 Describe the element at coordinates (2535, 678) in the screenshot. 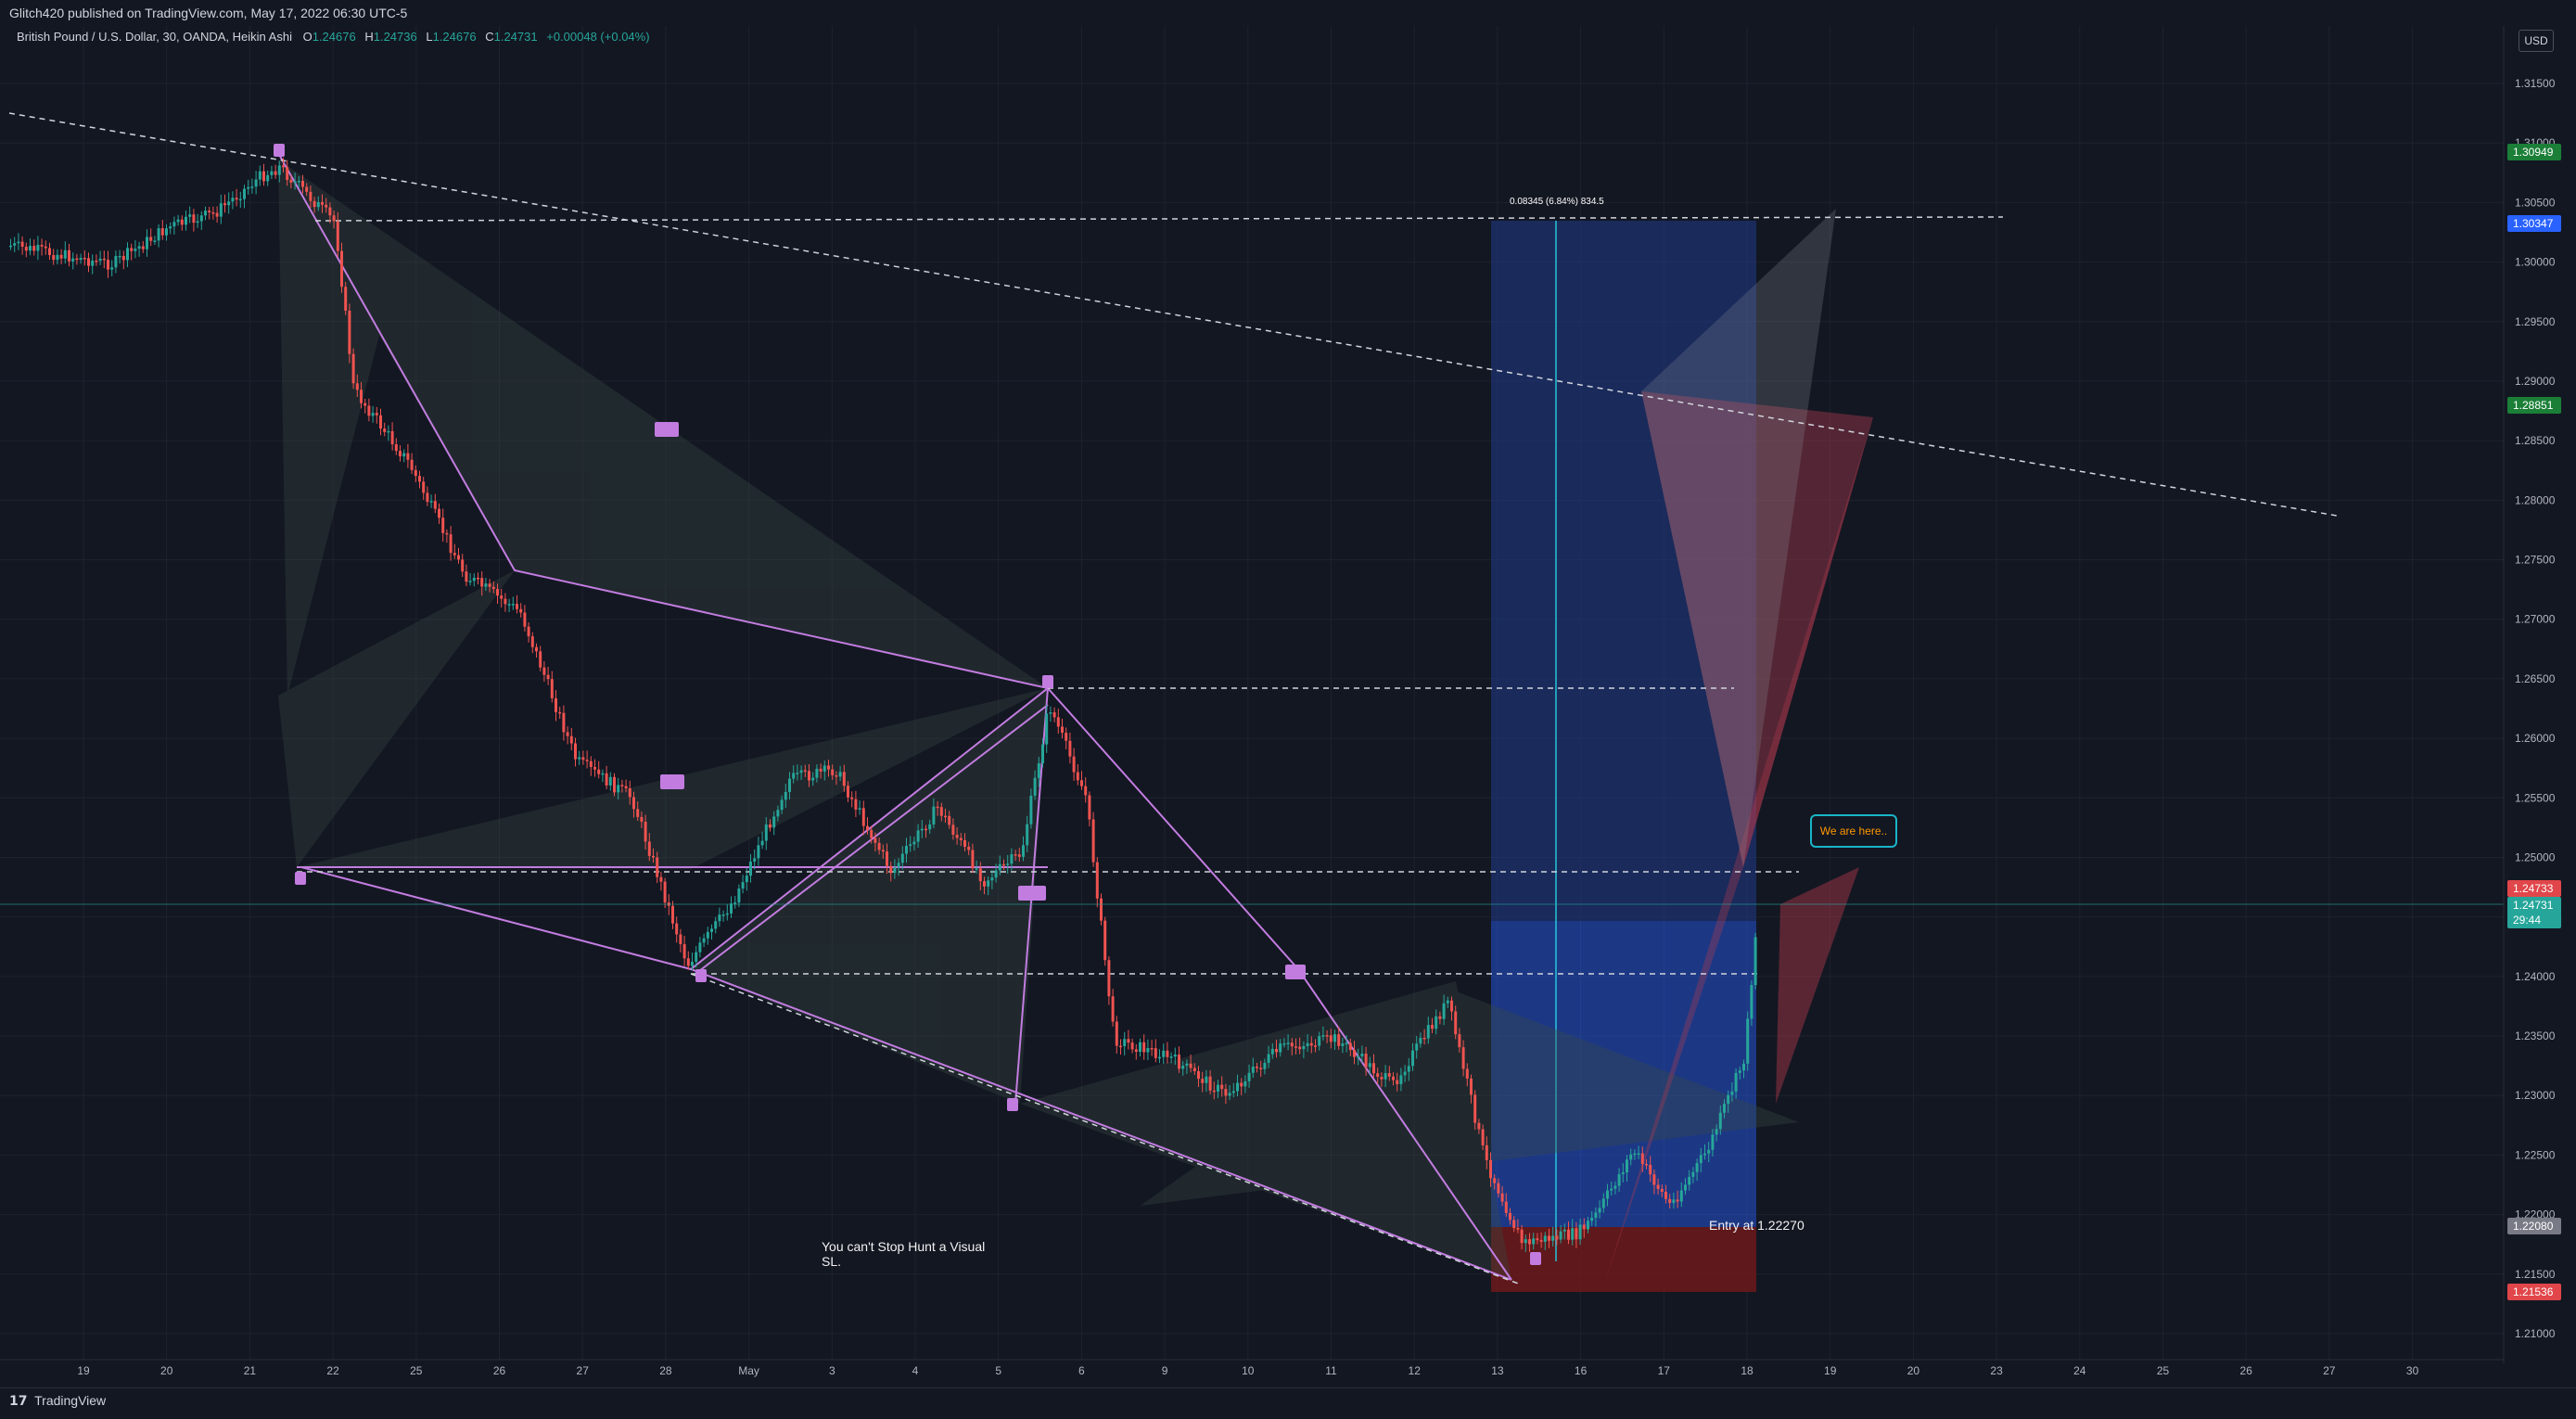

I see `price-tick-10: 1.26500` at that location.